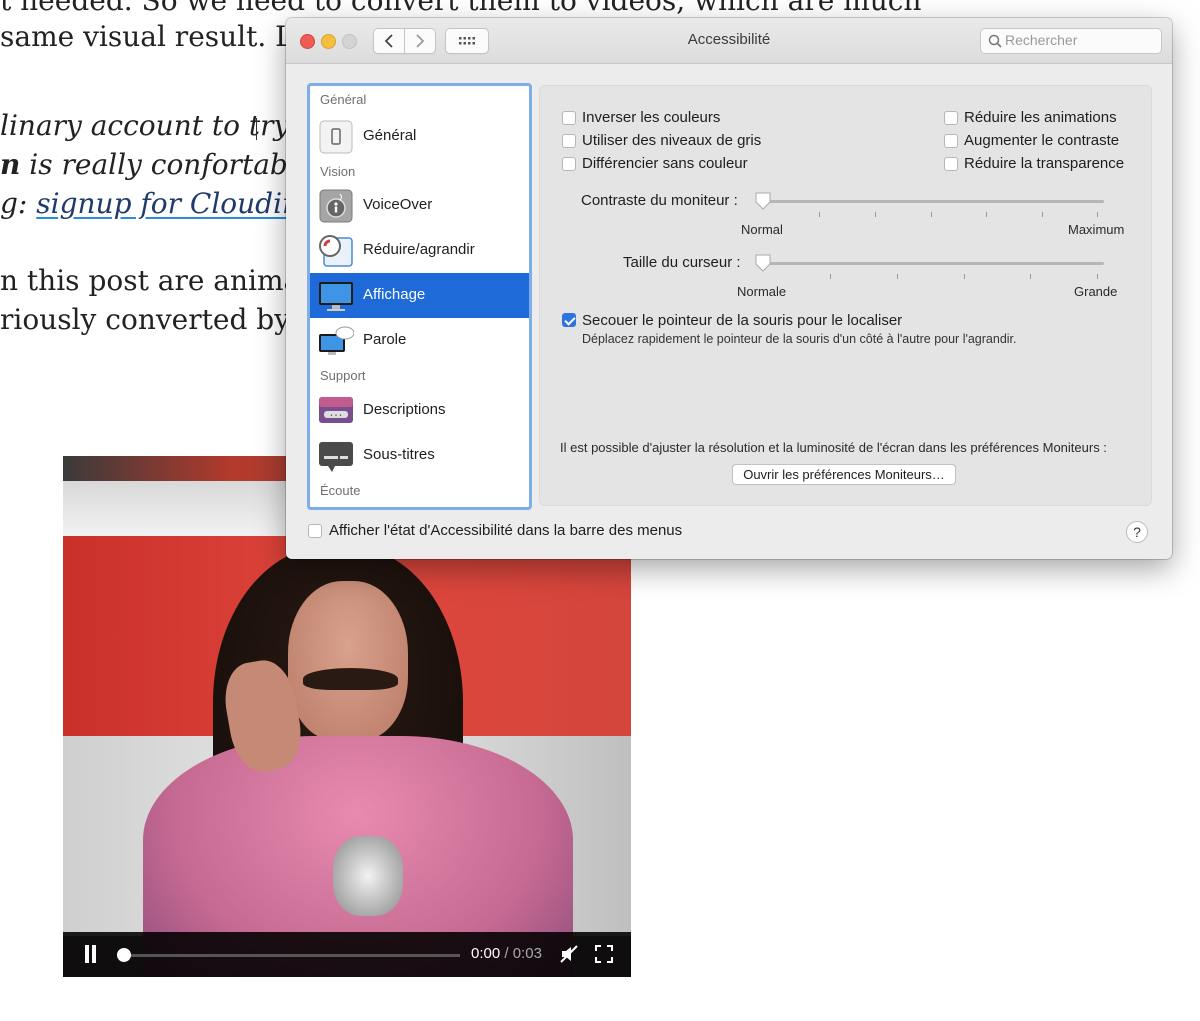  Describe the element at coordinates (763, 201) in the screenshot. I see `contrast-slider-thumb` at that location.